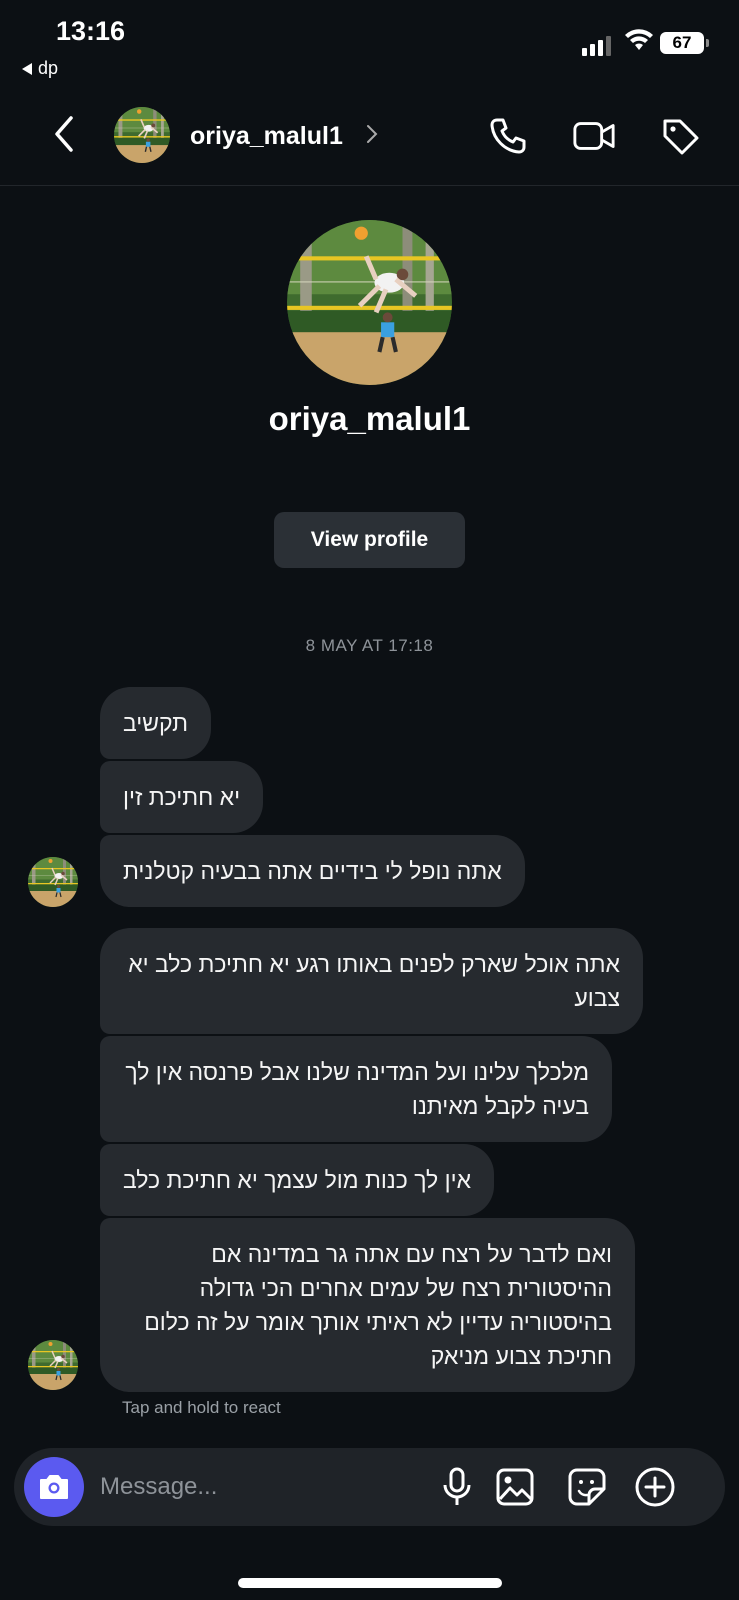  What do you see at coordinates (369, 645) in the screenshot?
I see `thread-timestamp: 8 MAY AT 17:18` at bounding box center [369, 645].